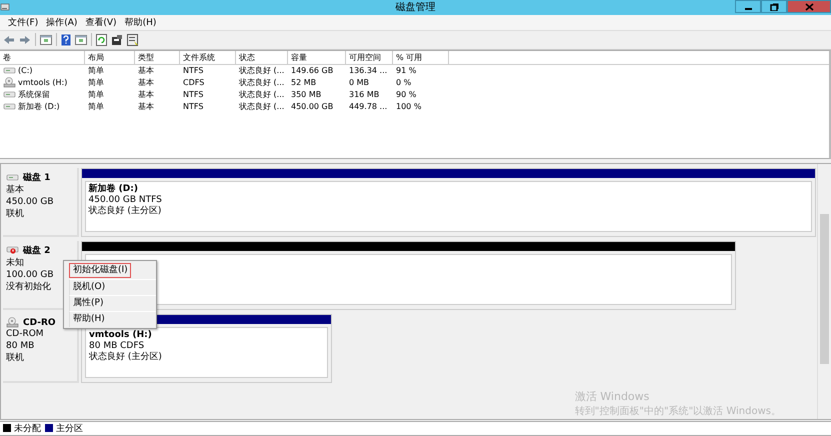 This screenshot has height=436, width=831. I want to click on partition-title: 新加卷 (D:), so click(113, 189).